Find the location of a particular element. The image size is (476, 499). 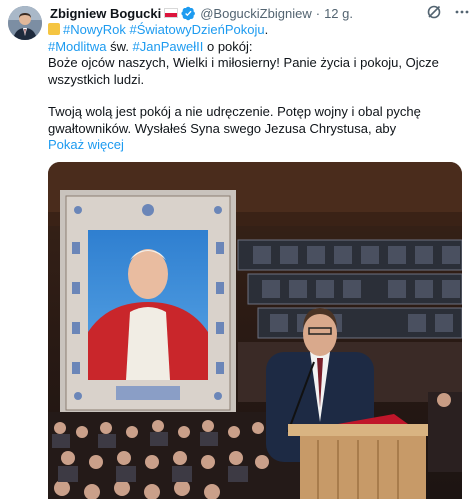

text-line-2: #Modlitwa św. #JanPawełII o pokój: is located at coordinates (258, 47).